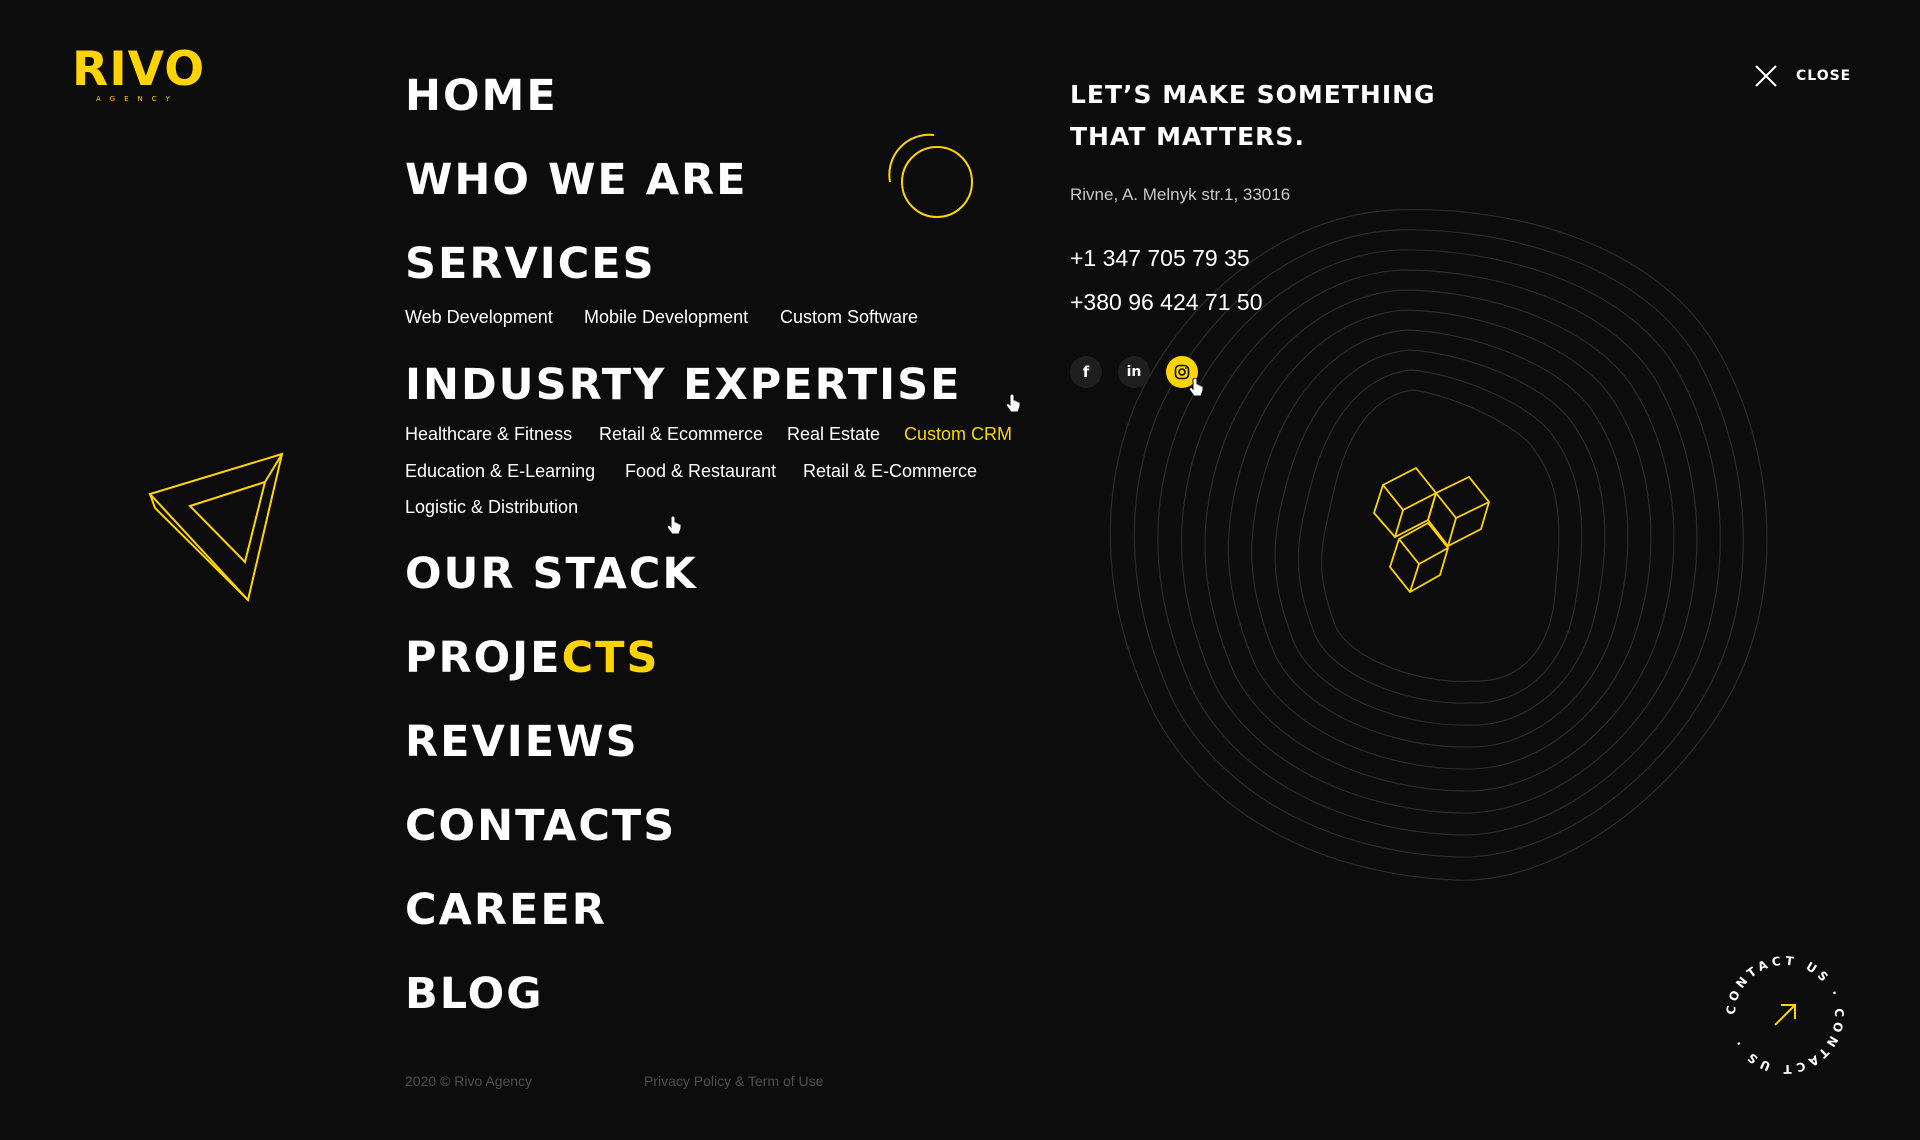 The width and height of the screenshot is (1920, 1140). What do you see at coordinates (1160, 258) in the screenshot?
I see `phone-us: +1 347 705 79 35` at bounding box center [1160, 258].